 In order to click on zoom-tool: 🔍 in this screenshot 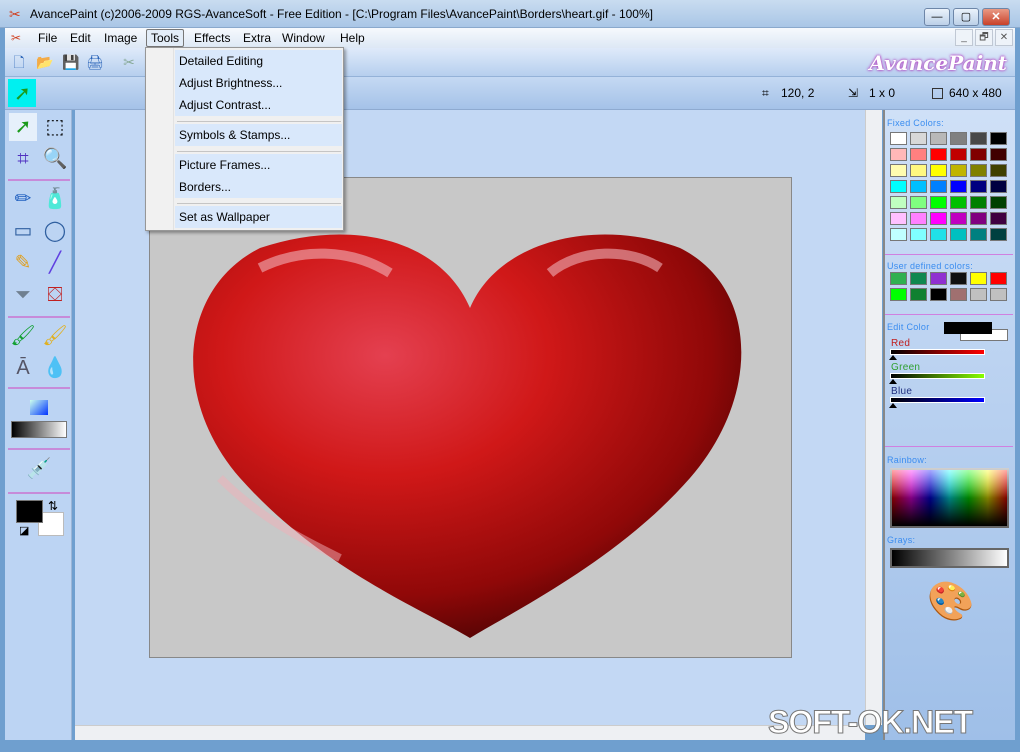, I will do `click(55, 159)`.